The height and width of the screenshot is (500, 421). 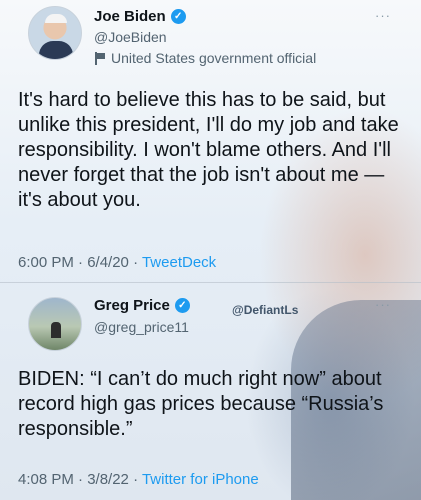 I want to click on display-name: Greg Price, so click(x=132, y=305).